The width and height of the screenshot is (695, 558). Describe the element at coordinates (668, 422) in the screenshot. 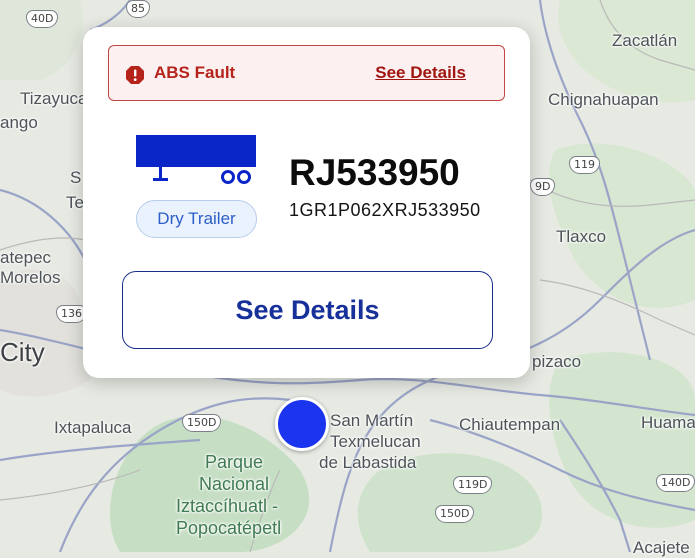

I see `map-label-huamantla: Huaman` at that location.